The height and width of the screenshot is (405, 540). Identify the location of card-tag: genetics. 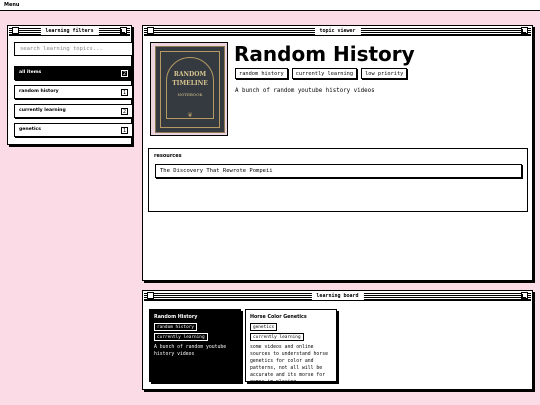
(264, 327).